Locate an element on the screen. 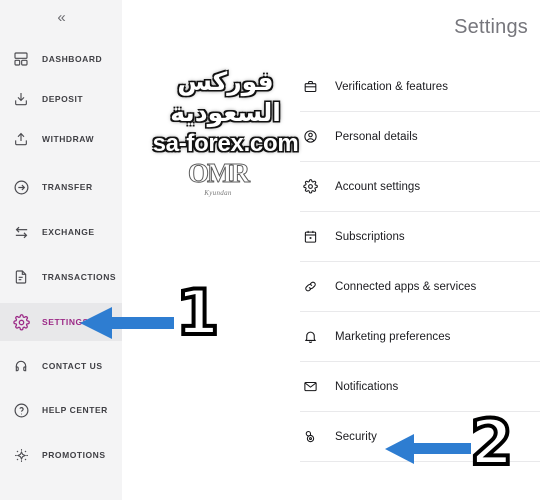 This screenshot has height=500, width=550. sidebar-collapse-button: « is located at coordinates (61, 17).